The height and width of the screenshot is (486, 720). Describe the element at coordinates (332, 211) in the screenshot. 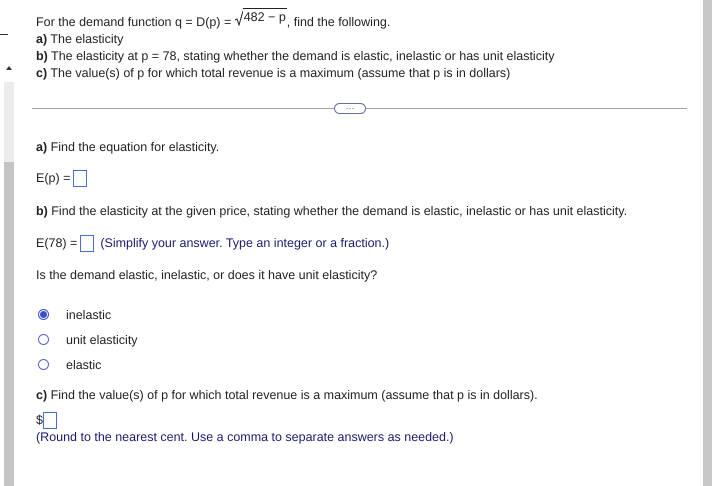

I see `part-prompt: b) Find the elasticity at the given price, stating whether the demand is elastic, inelastic or has unit elasticity.` at that location.